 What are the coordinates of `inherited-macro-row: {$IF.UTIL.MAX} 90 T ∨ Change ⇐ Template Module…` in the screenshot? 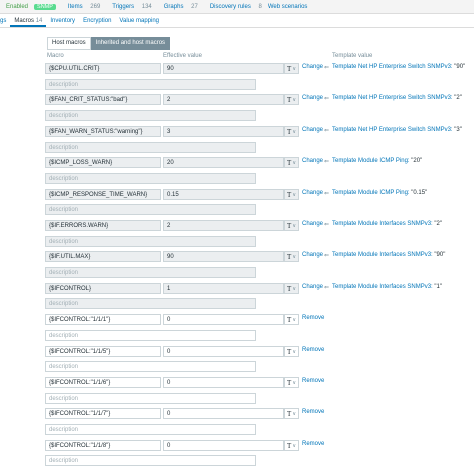 It's located at (237, 257).